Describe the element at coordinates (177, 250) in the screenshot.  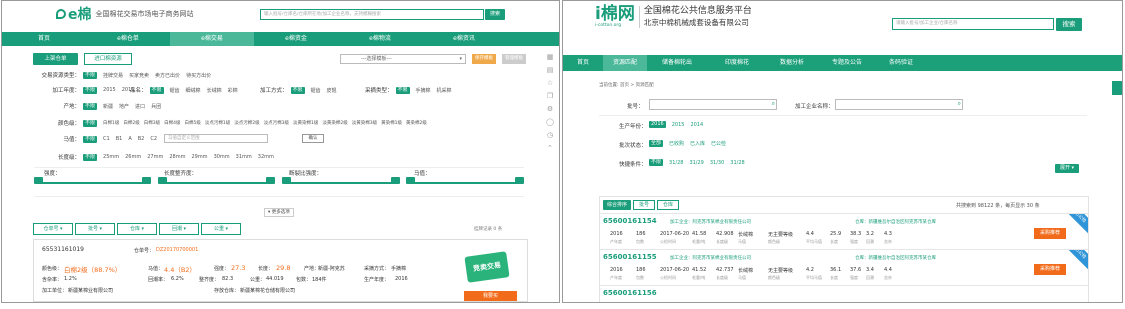
I see `cert-value: DZ20170700001` at that location.